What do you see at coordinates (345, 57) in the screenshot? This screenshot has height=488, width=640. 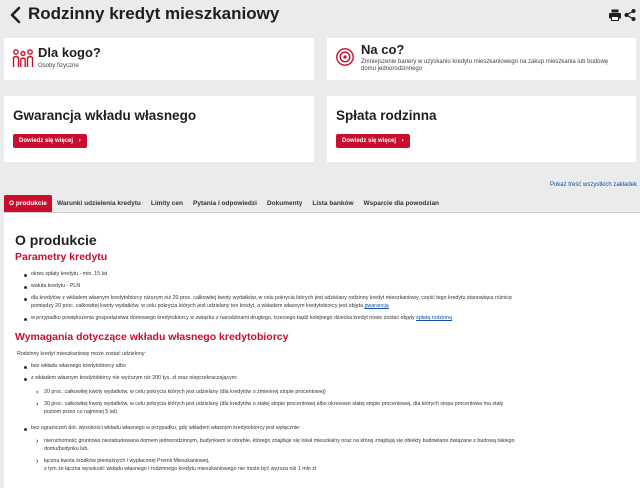 I see `target-icon` at bounding box center [345, 57].